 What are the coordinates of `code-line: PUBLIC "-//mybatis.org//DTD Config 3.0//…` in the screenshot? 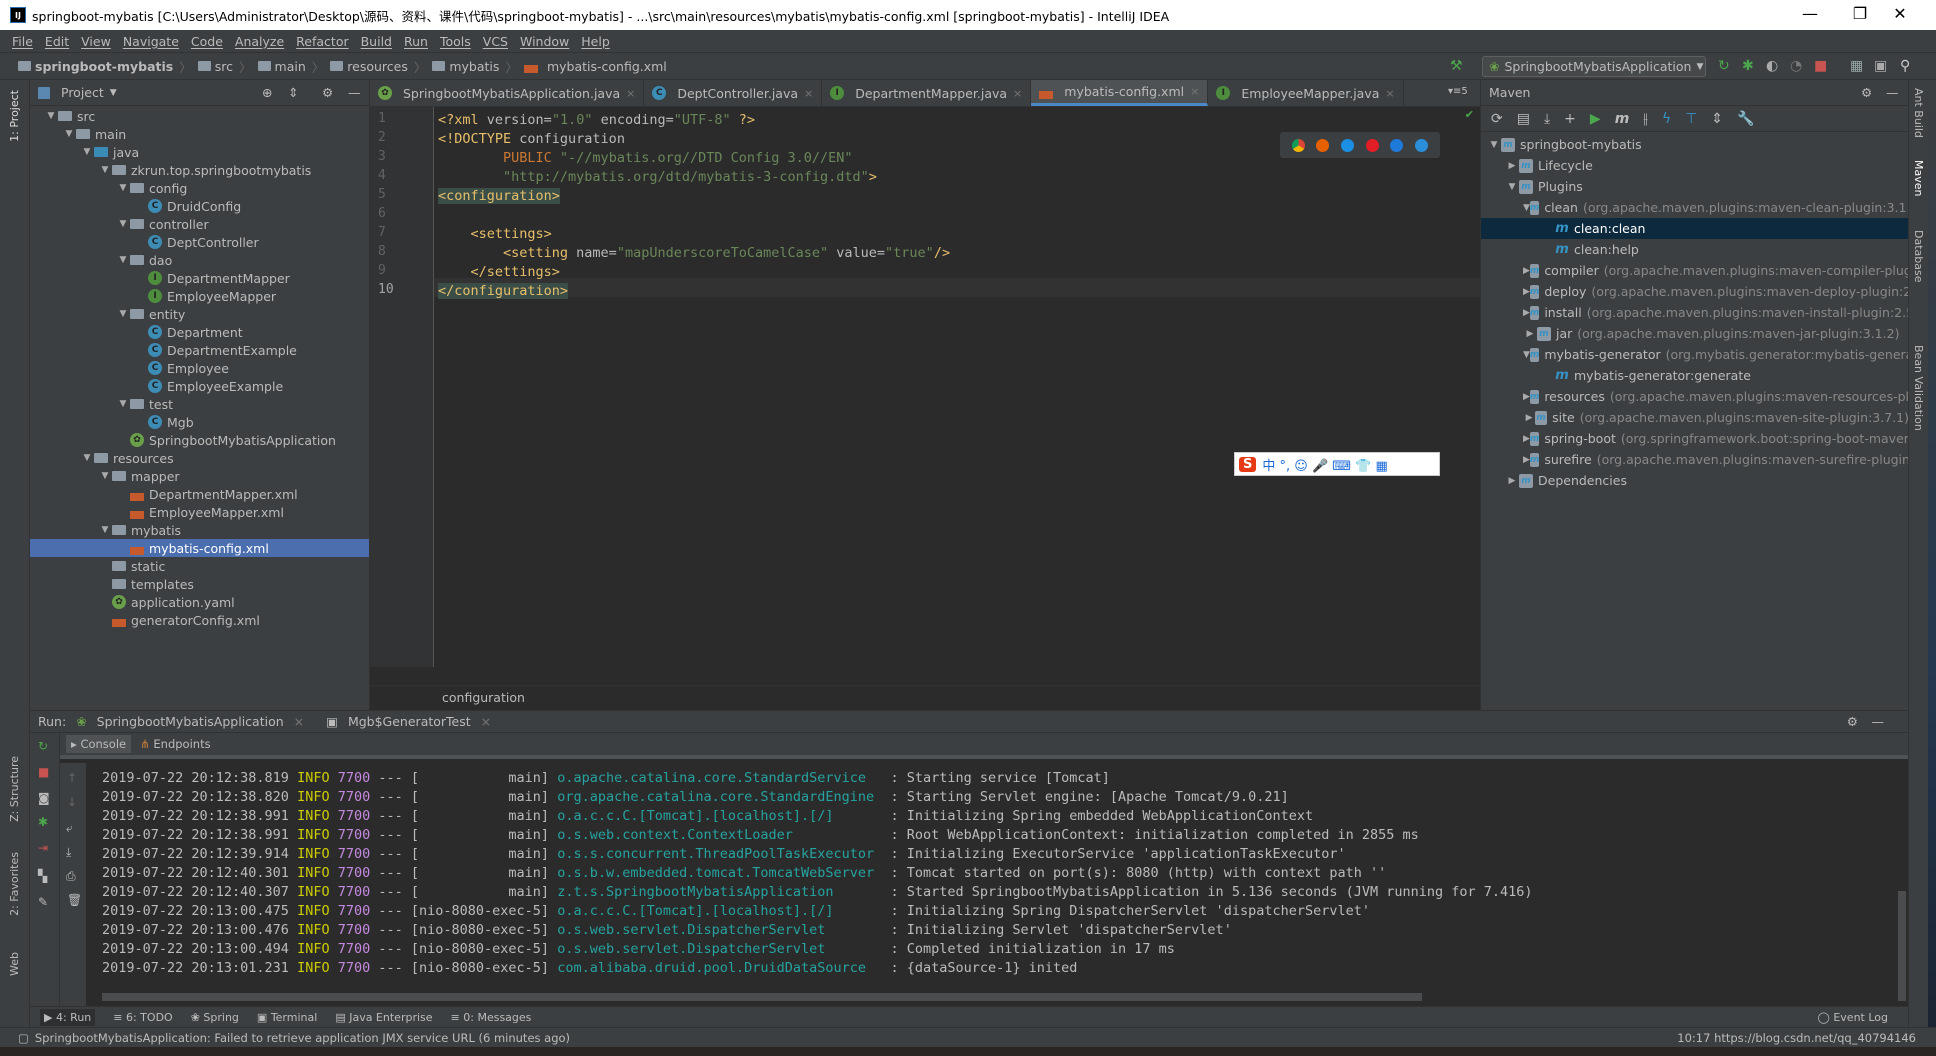 It's located at (645, 158).